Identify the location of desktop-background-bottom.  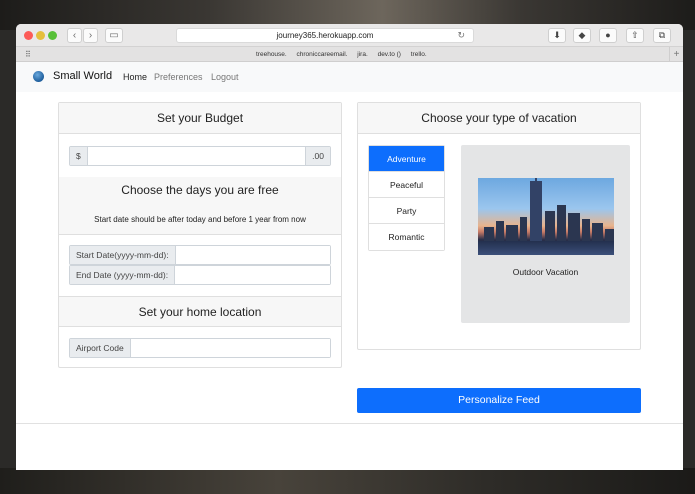
(347, 481).